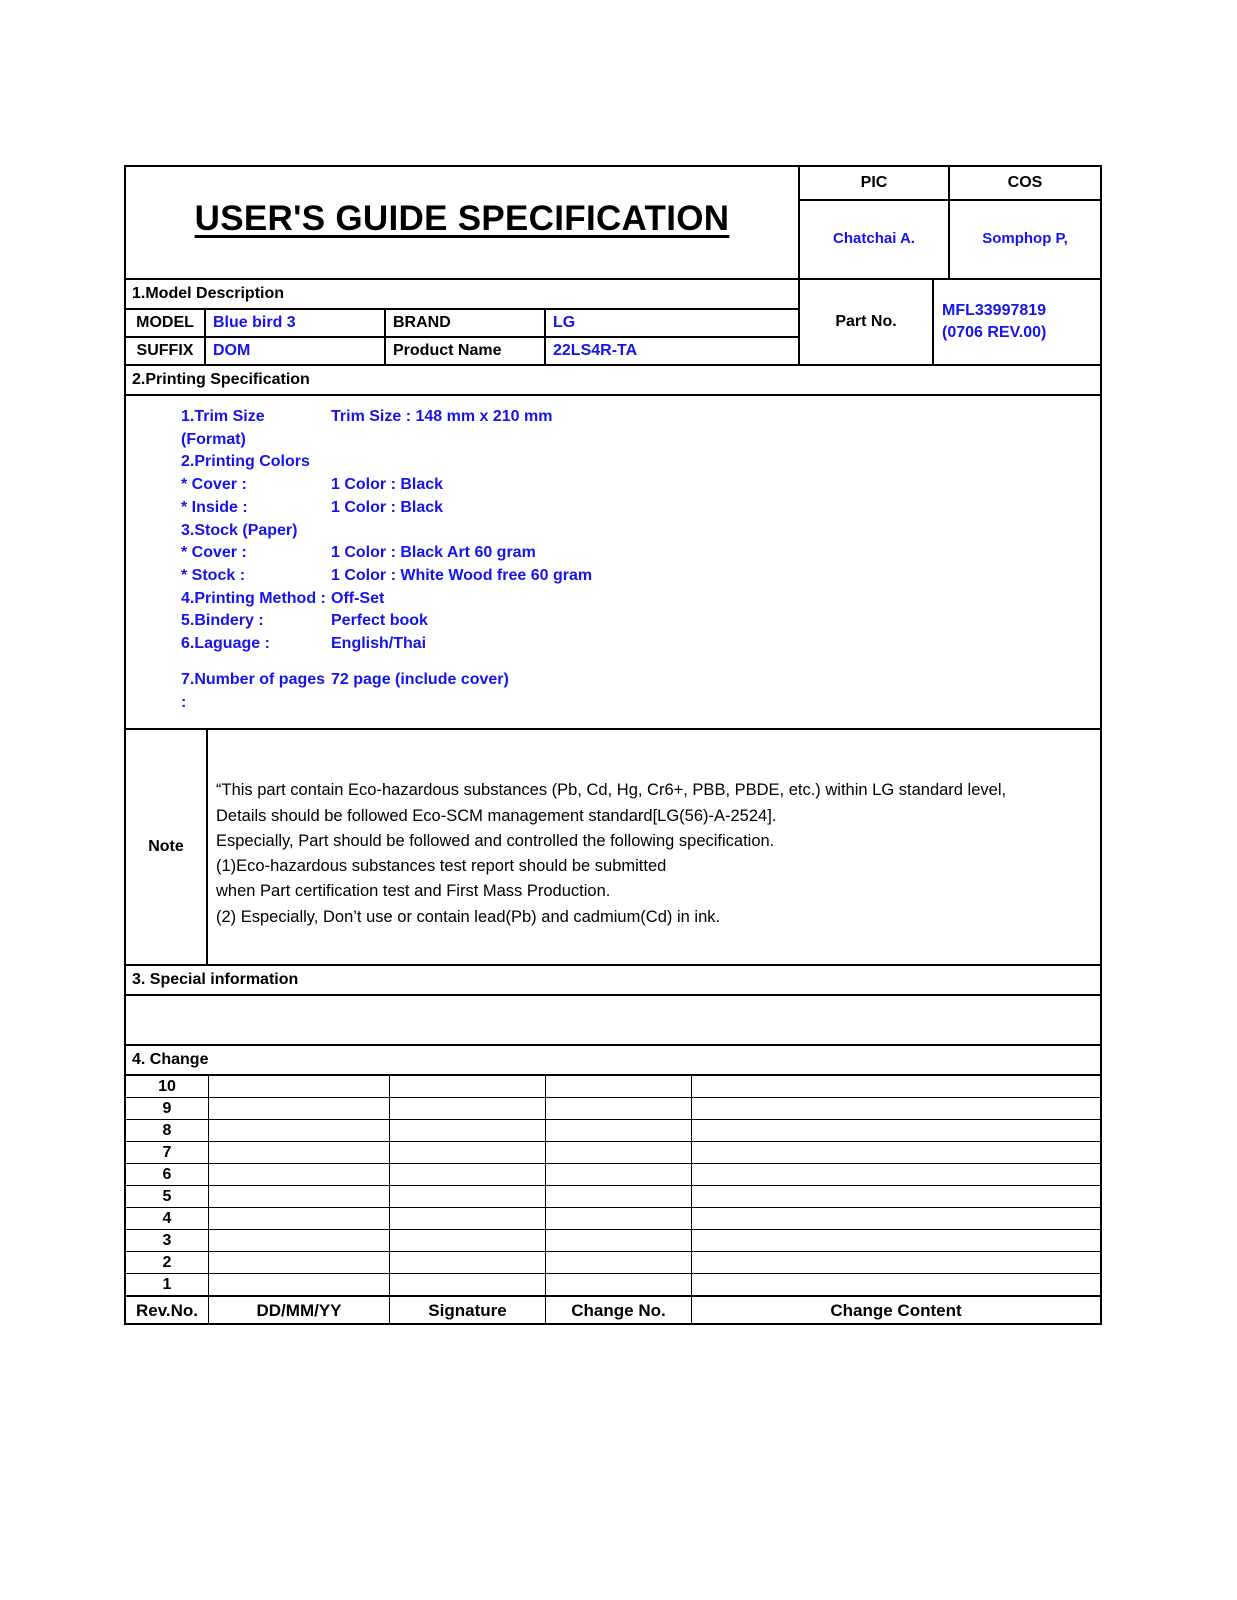  Describe the element at coordinates (466, 351) in the screenshot. I see `product-name-label: Product Name` at that location.